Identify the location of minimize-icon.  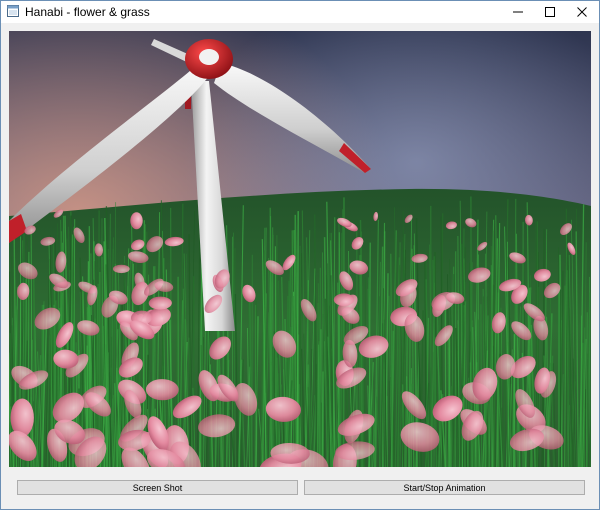
(518, 12).